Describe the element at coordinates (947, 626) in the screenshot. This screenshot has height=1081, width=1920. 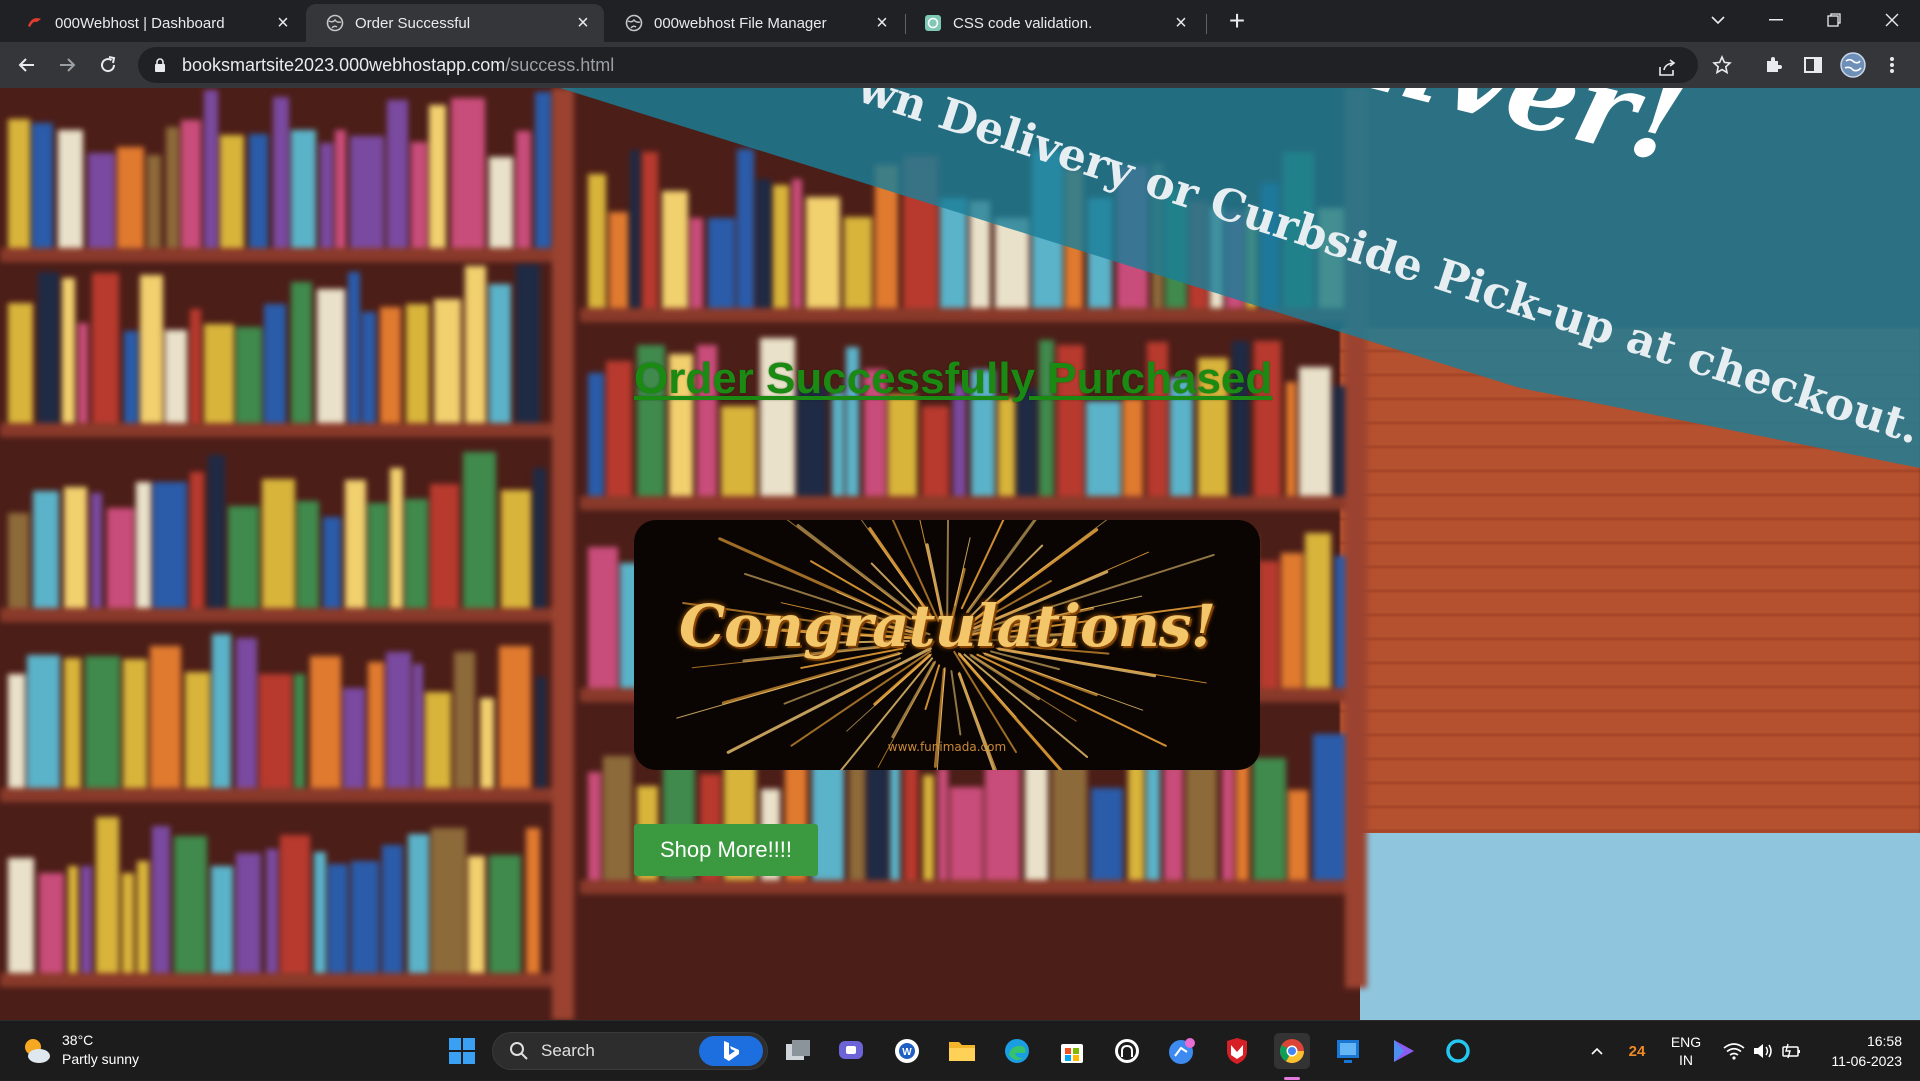
I see `congratulations-text: Congratulations!` at that location.